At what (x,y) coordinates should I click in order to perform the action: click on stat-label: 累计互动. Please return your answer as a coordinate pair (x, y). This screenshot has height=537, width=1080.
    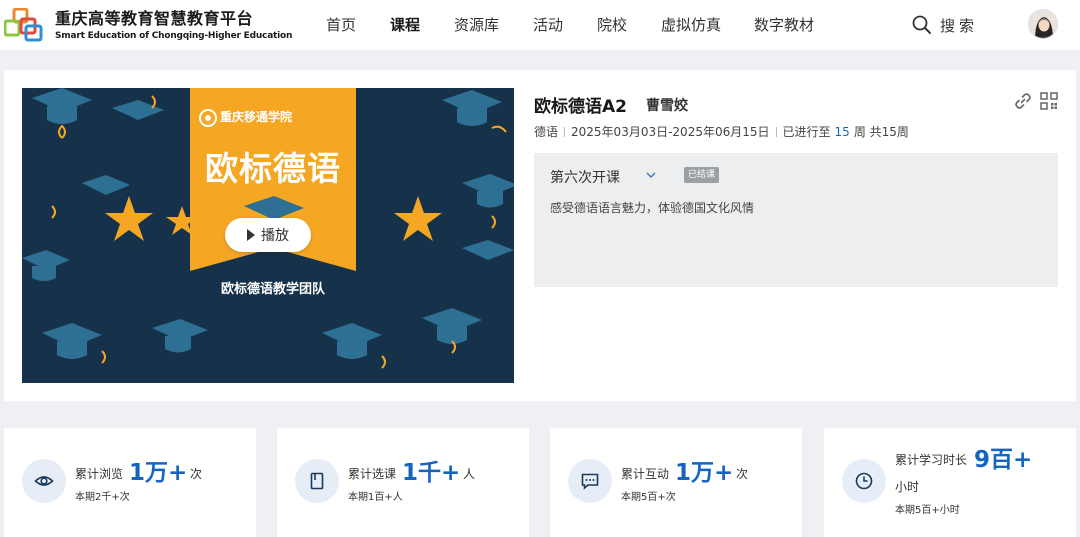
    Looking at the image, I should click on (645, 474).